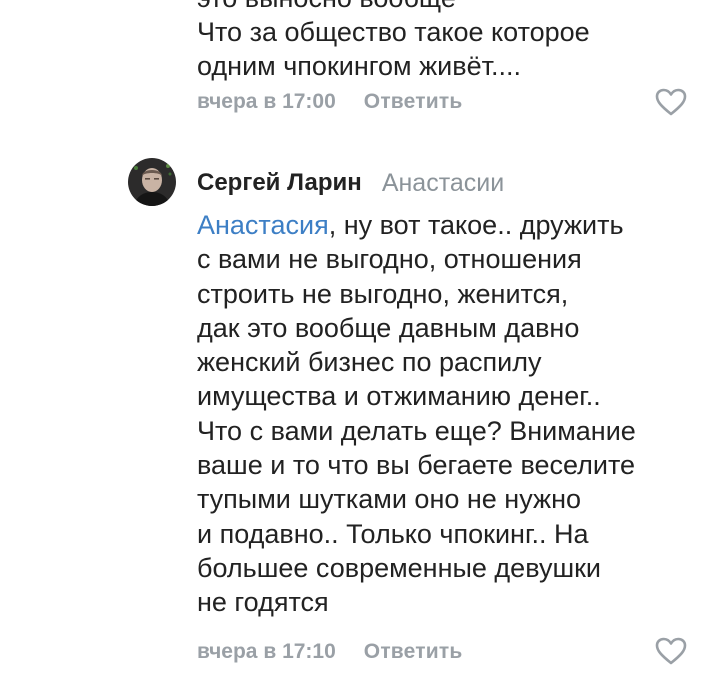  I want to click on comment-text-line: ваше и то что вы бегаете веселите, so click(416, 465).